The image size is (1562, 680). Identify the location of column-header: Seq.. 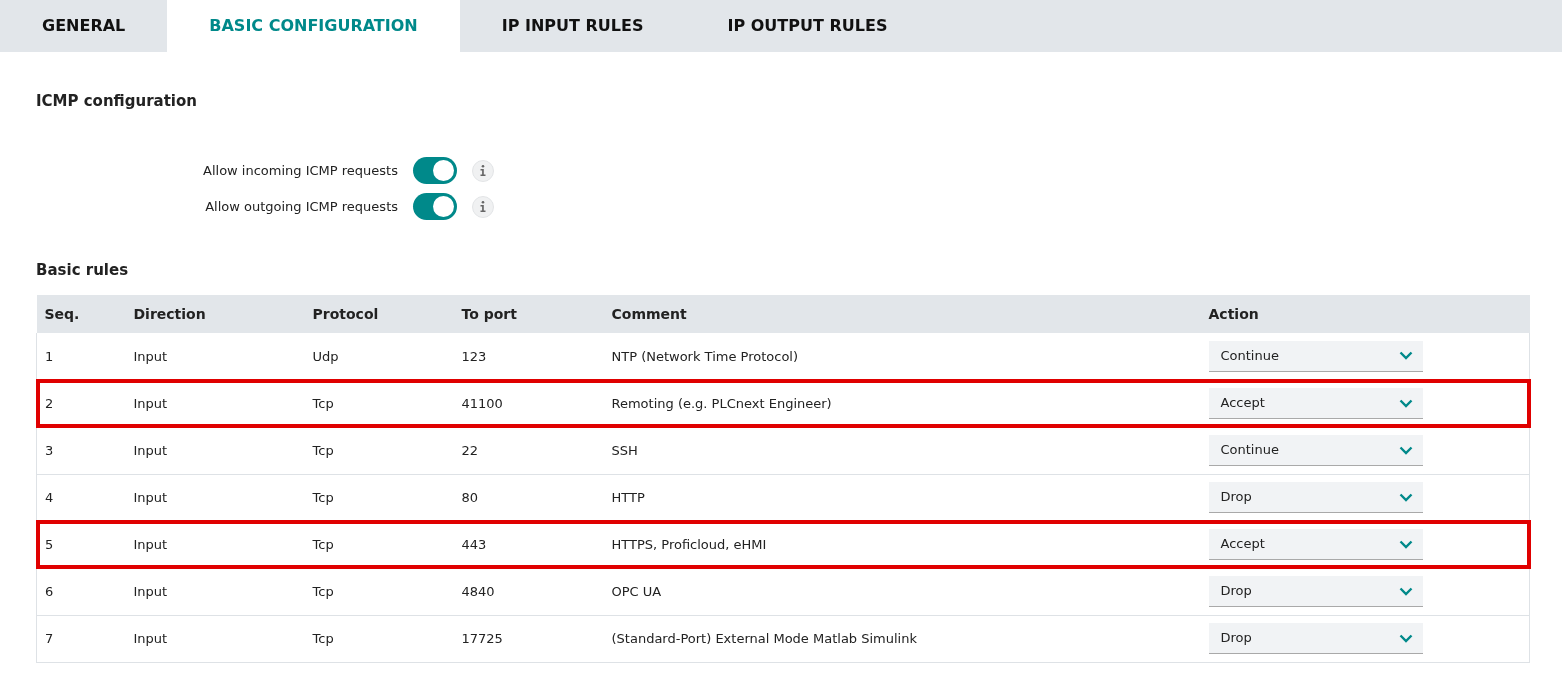
(81, 314).